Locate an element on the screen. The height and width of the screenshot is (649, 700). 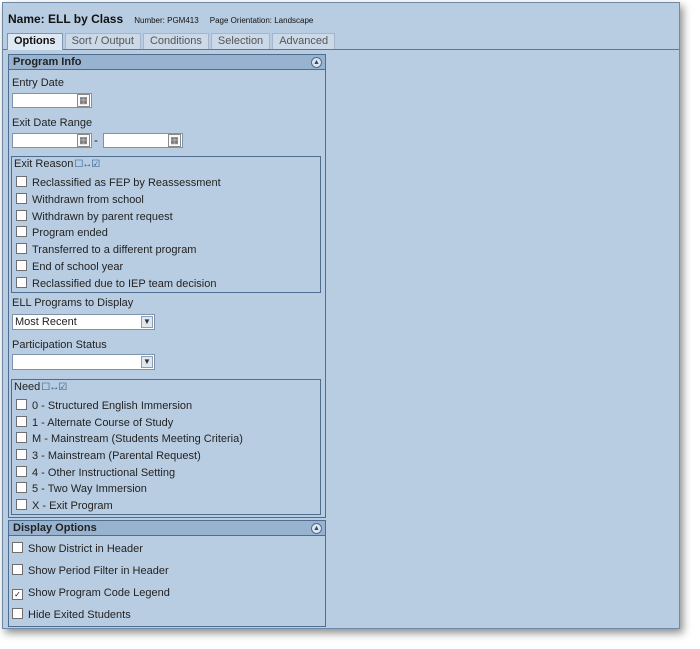
tab-advanced: Advanced is located at coordinates (304, 41).